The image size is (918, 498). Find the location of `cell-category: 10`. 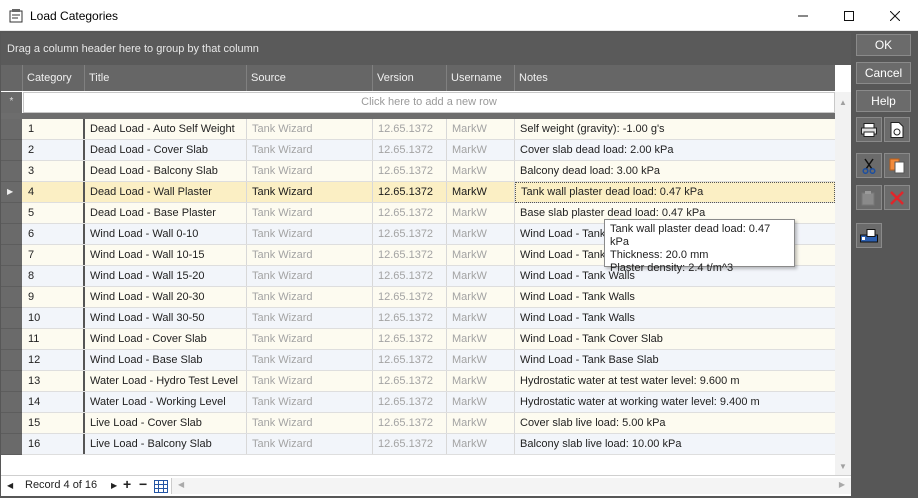

cell-category: 10 is located at coordinates (54, 318).